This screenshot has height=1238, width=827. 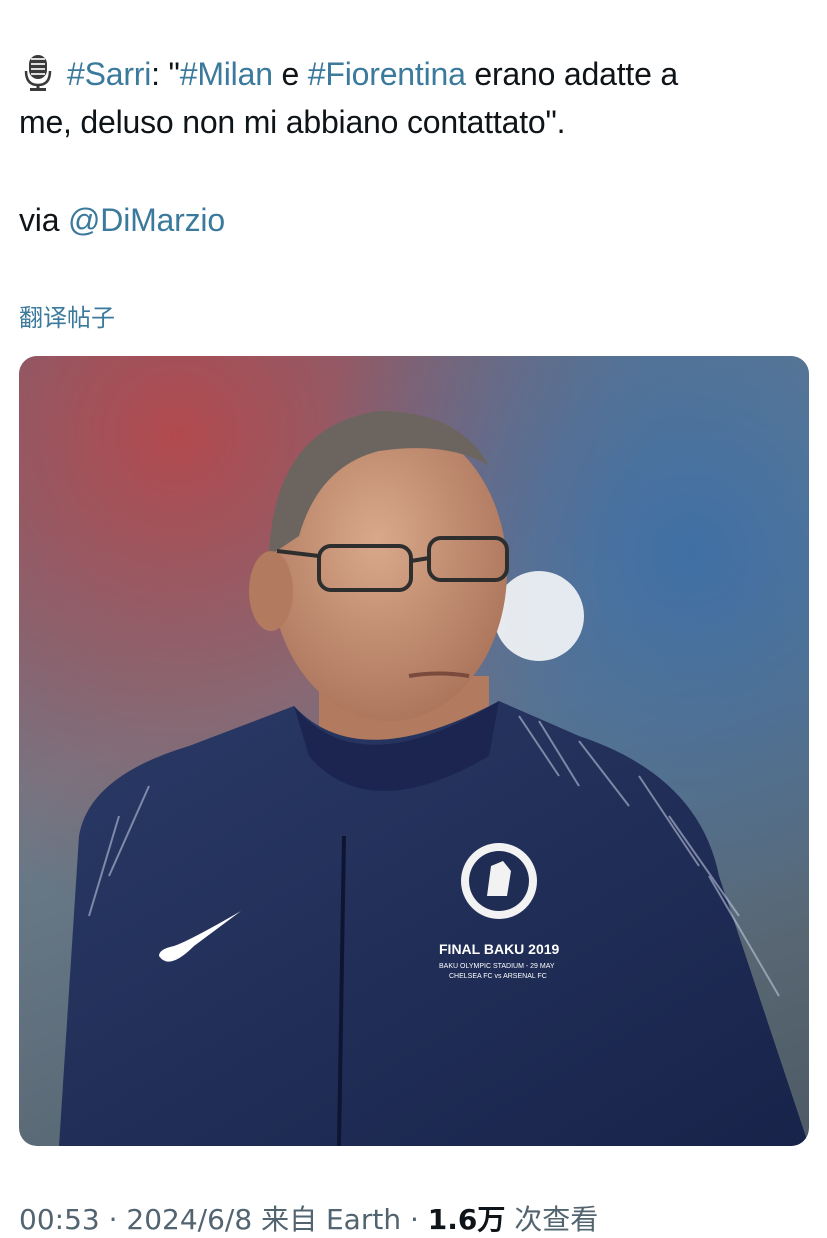 I want to click on tweet-line-2: me, deluso non mi abbiano contattato"., so click(x=292, y=122).